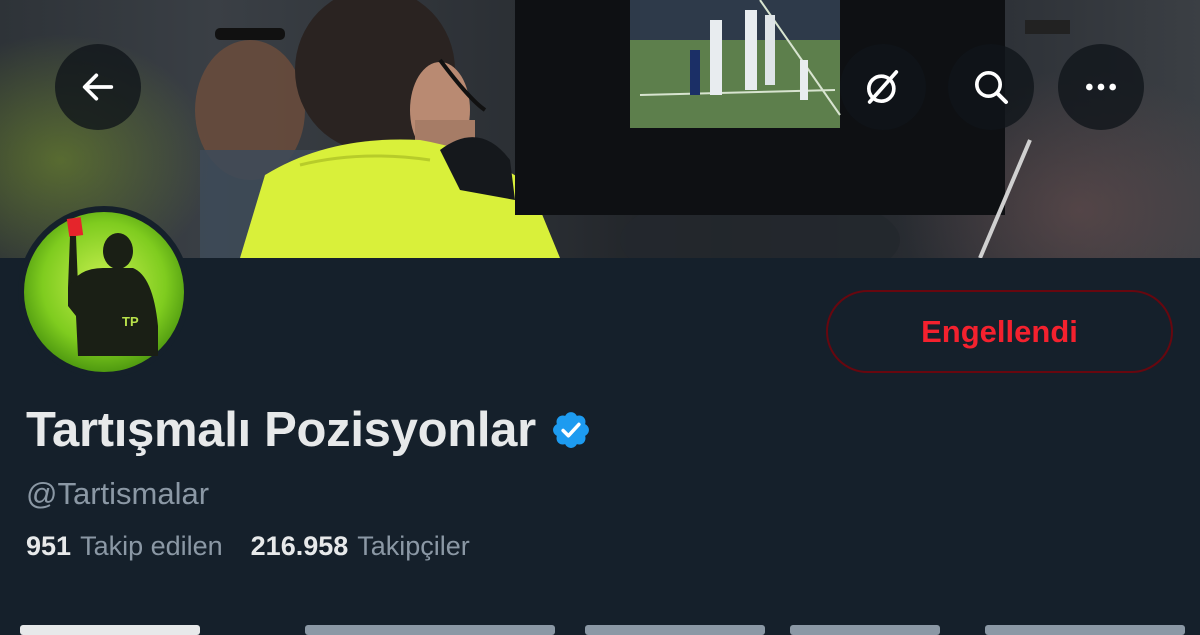 Image resolution: width=1200 pixels, height=635 pixels. I want to click on profile-name-row: Tartışmalı Pozisyonlar, so click(309, 430).